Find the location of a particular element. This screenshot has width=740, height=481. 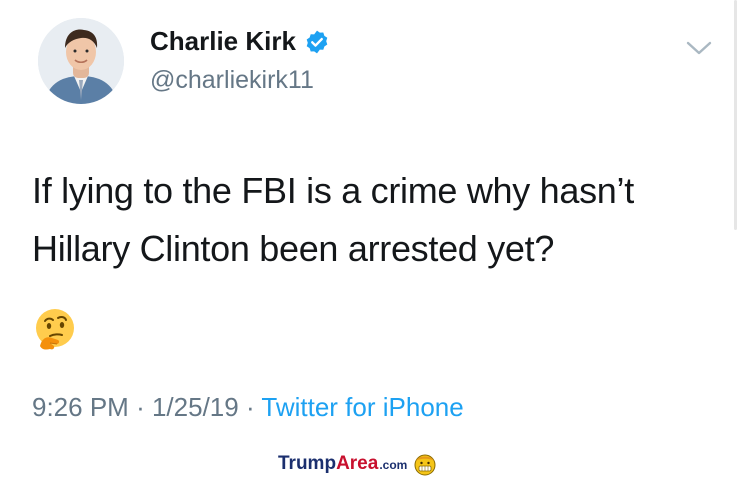

author-name-row: Charlie Kirk is located at coordinates (240, 41).